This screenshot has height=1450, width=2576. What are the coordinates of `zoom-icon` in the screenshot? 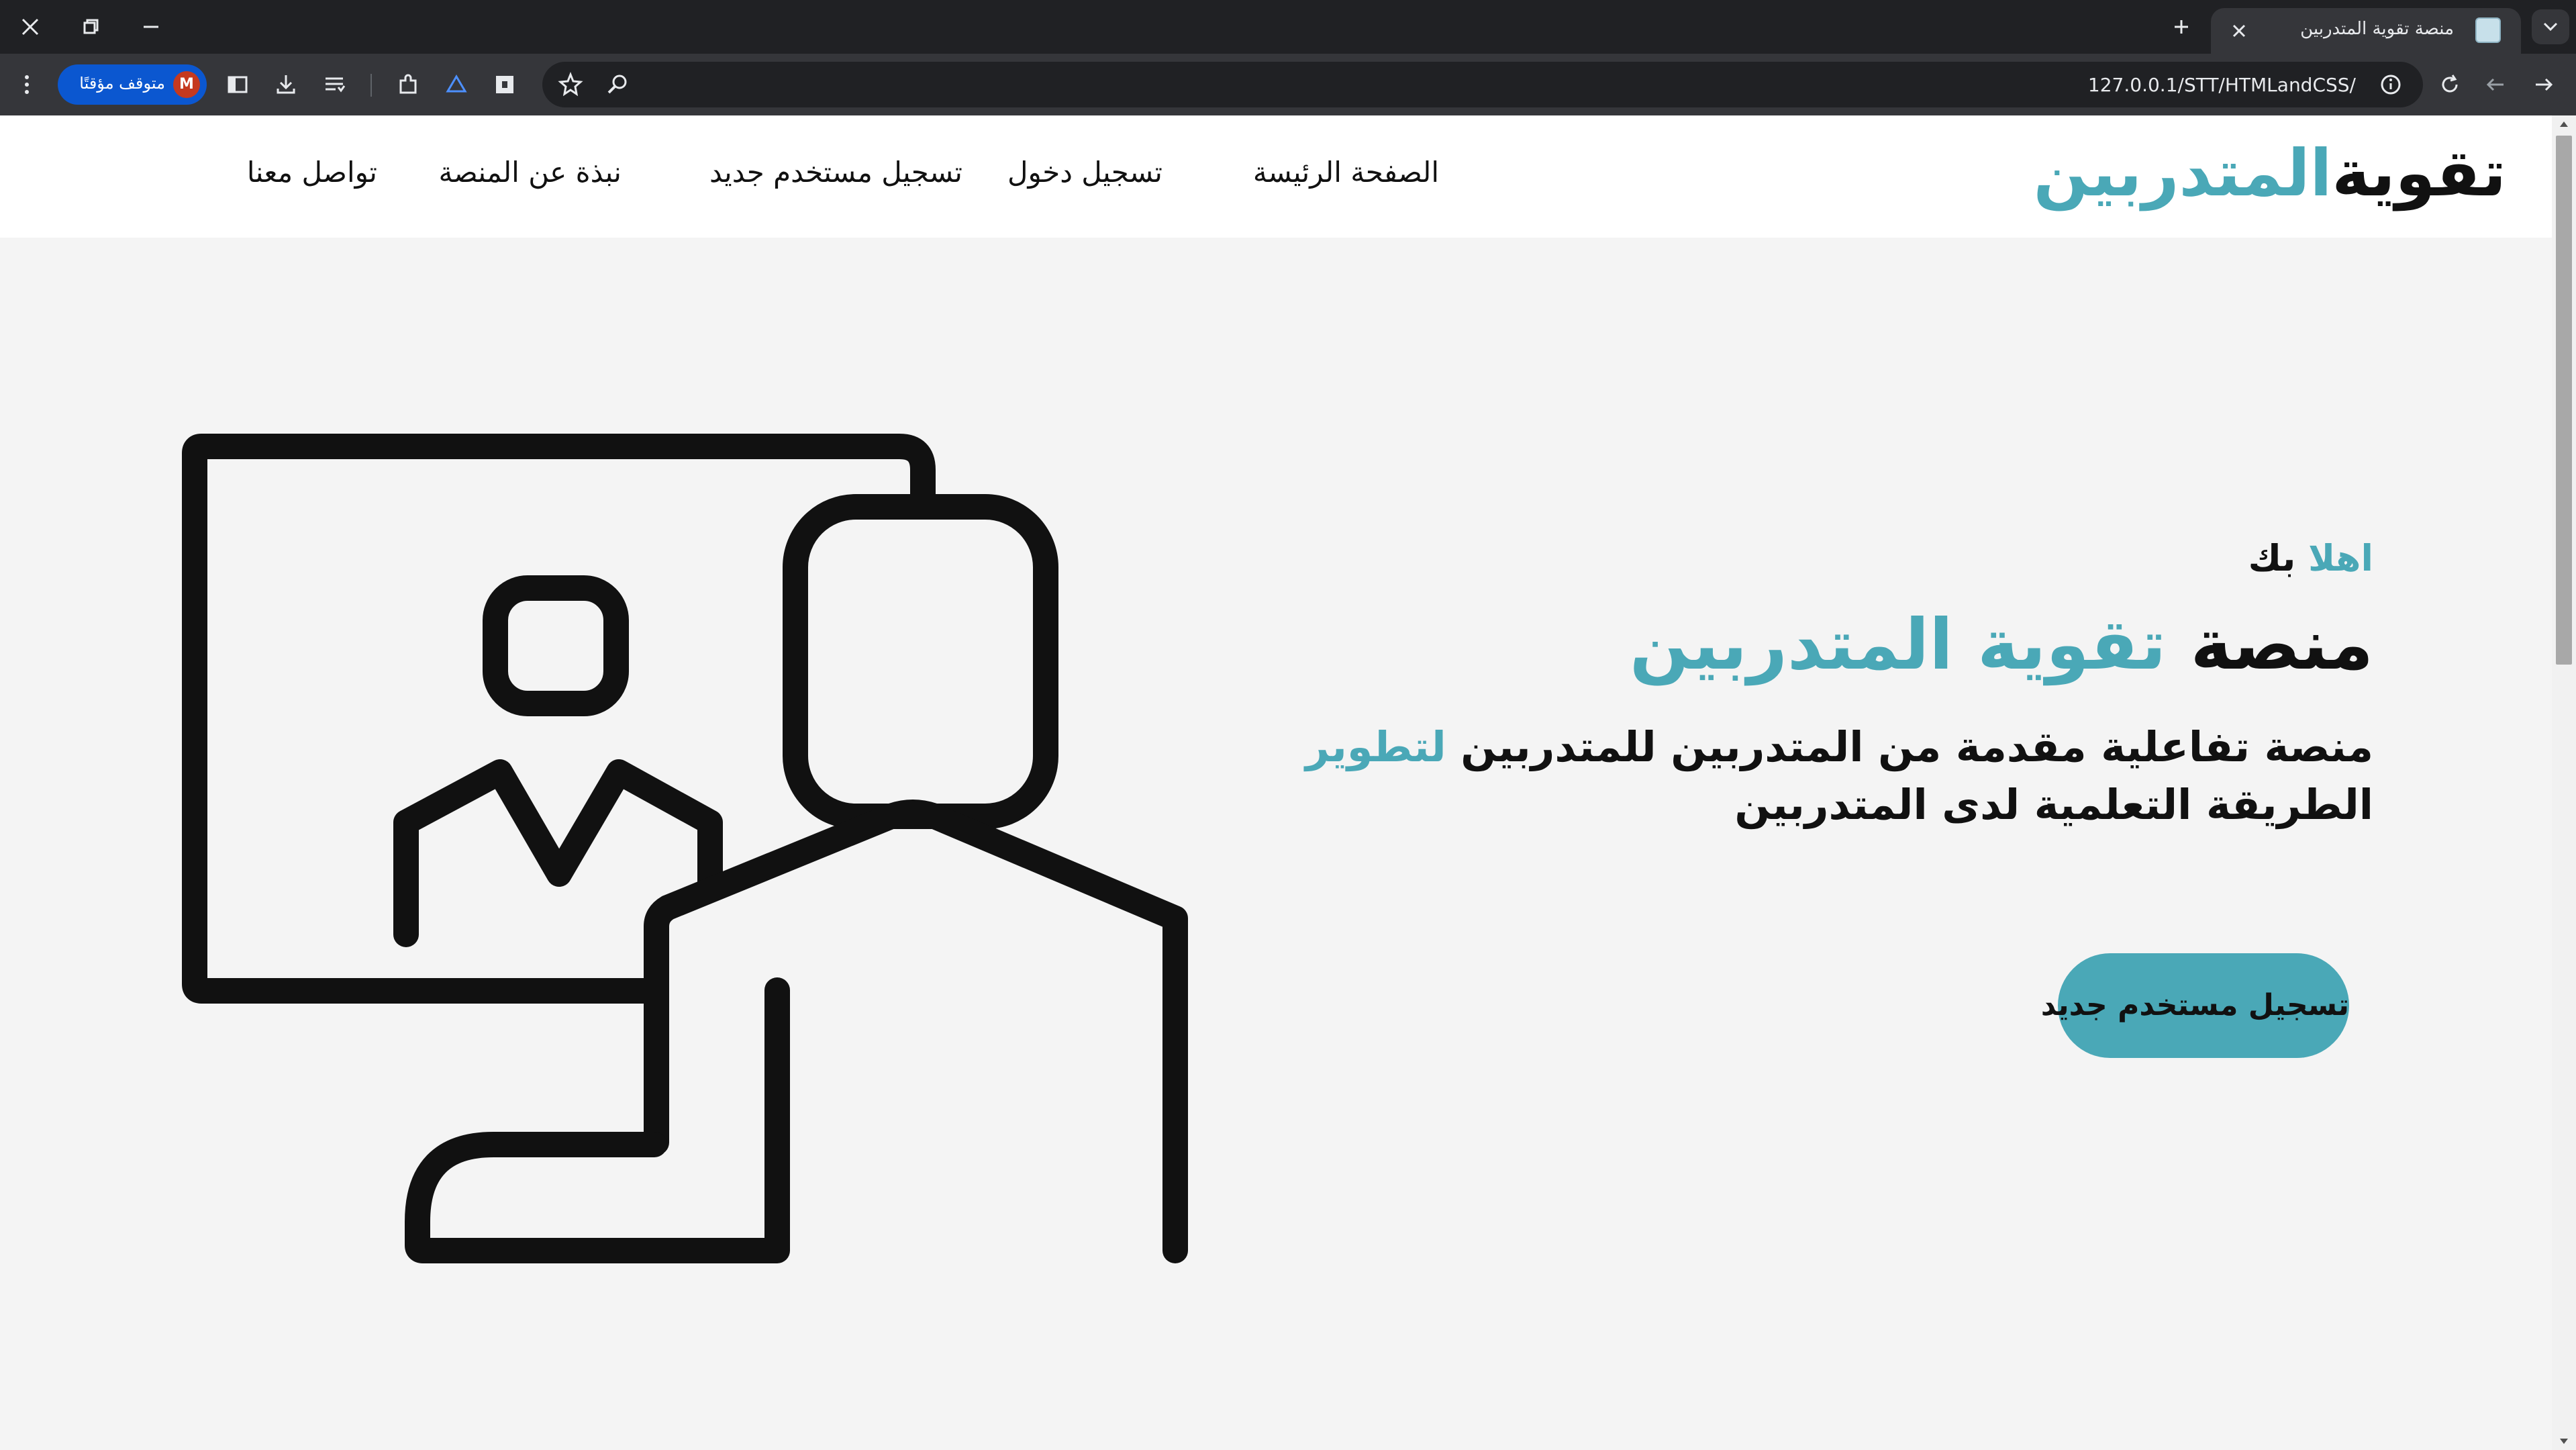 It's located at (617, 85).